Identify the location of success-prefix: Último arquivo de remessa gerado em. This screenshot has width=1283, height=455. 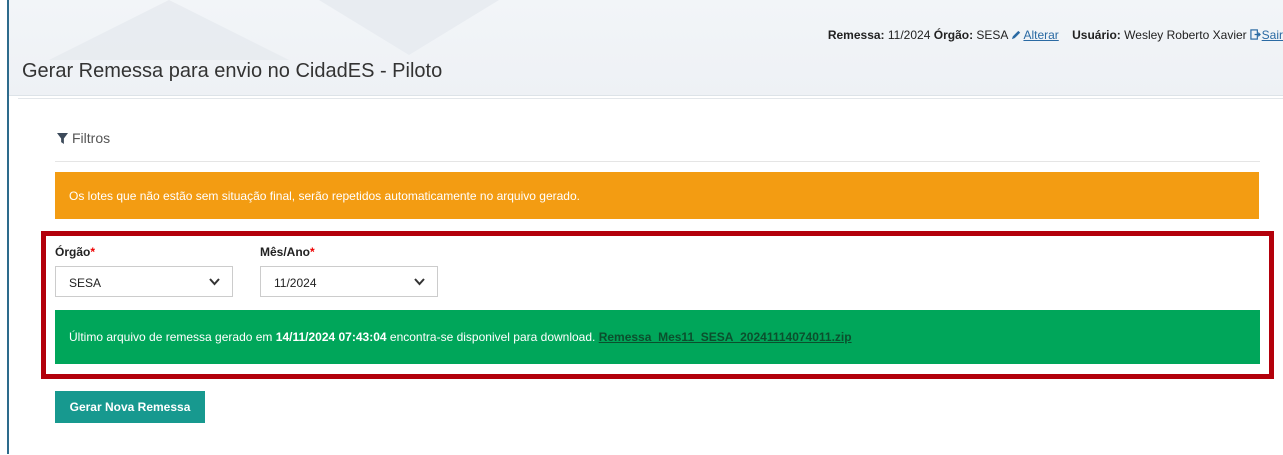
(171, 337).